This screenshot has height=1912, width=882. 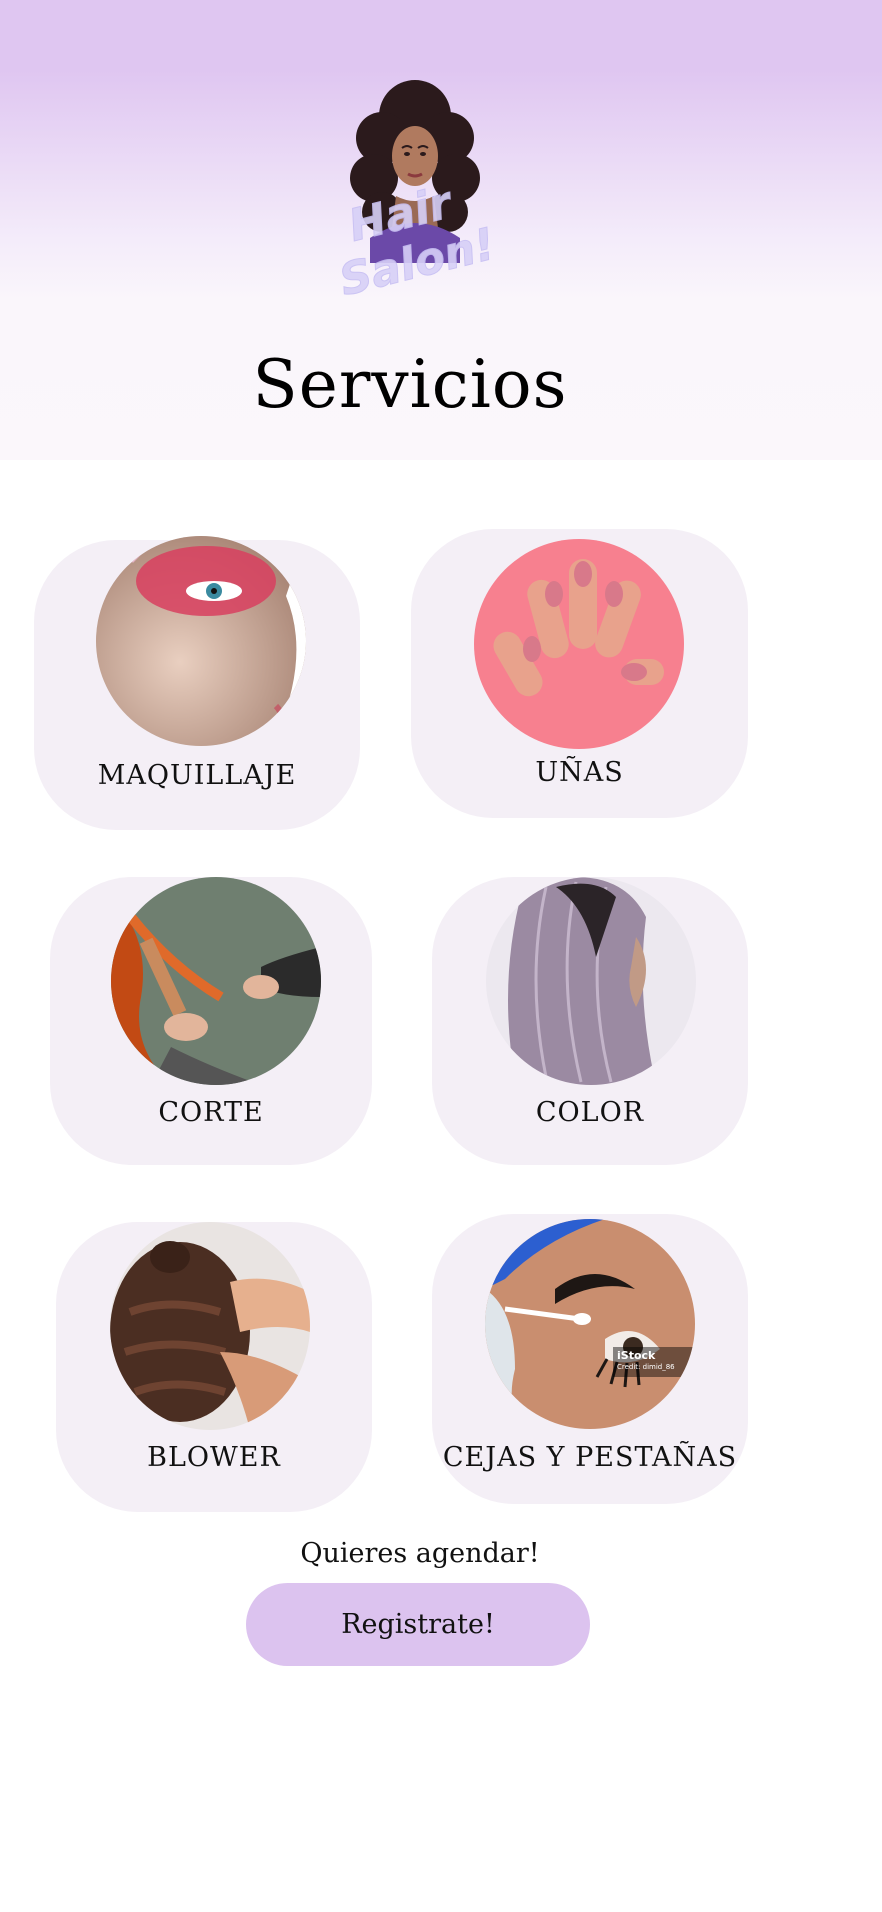 I want to click on schedule-question: Quieres agendar!, so click(x=420, y=1553).